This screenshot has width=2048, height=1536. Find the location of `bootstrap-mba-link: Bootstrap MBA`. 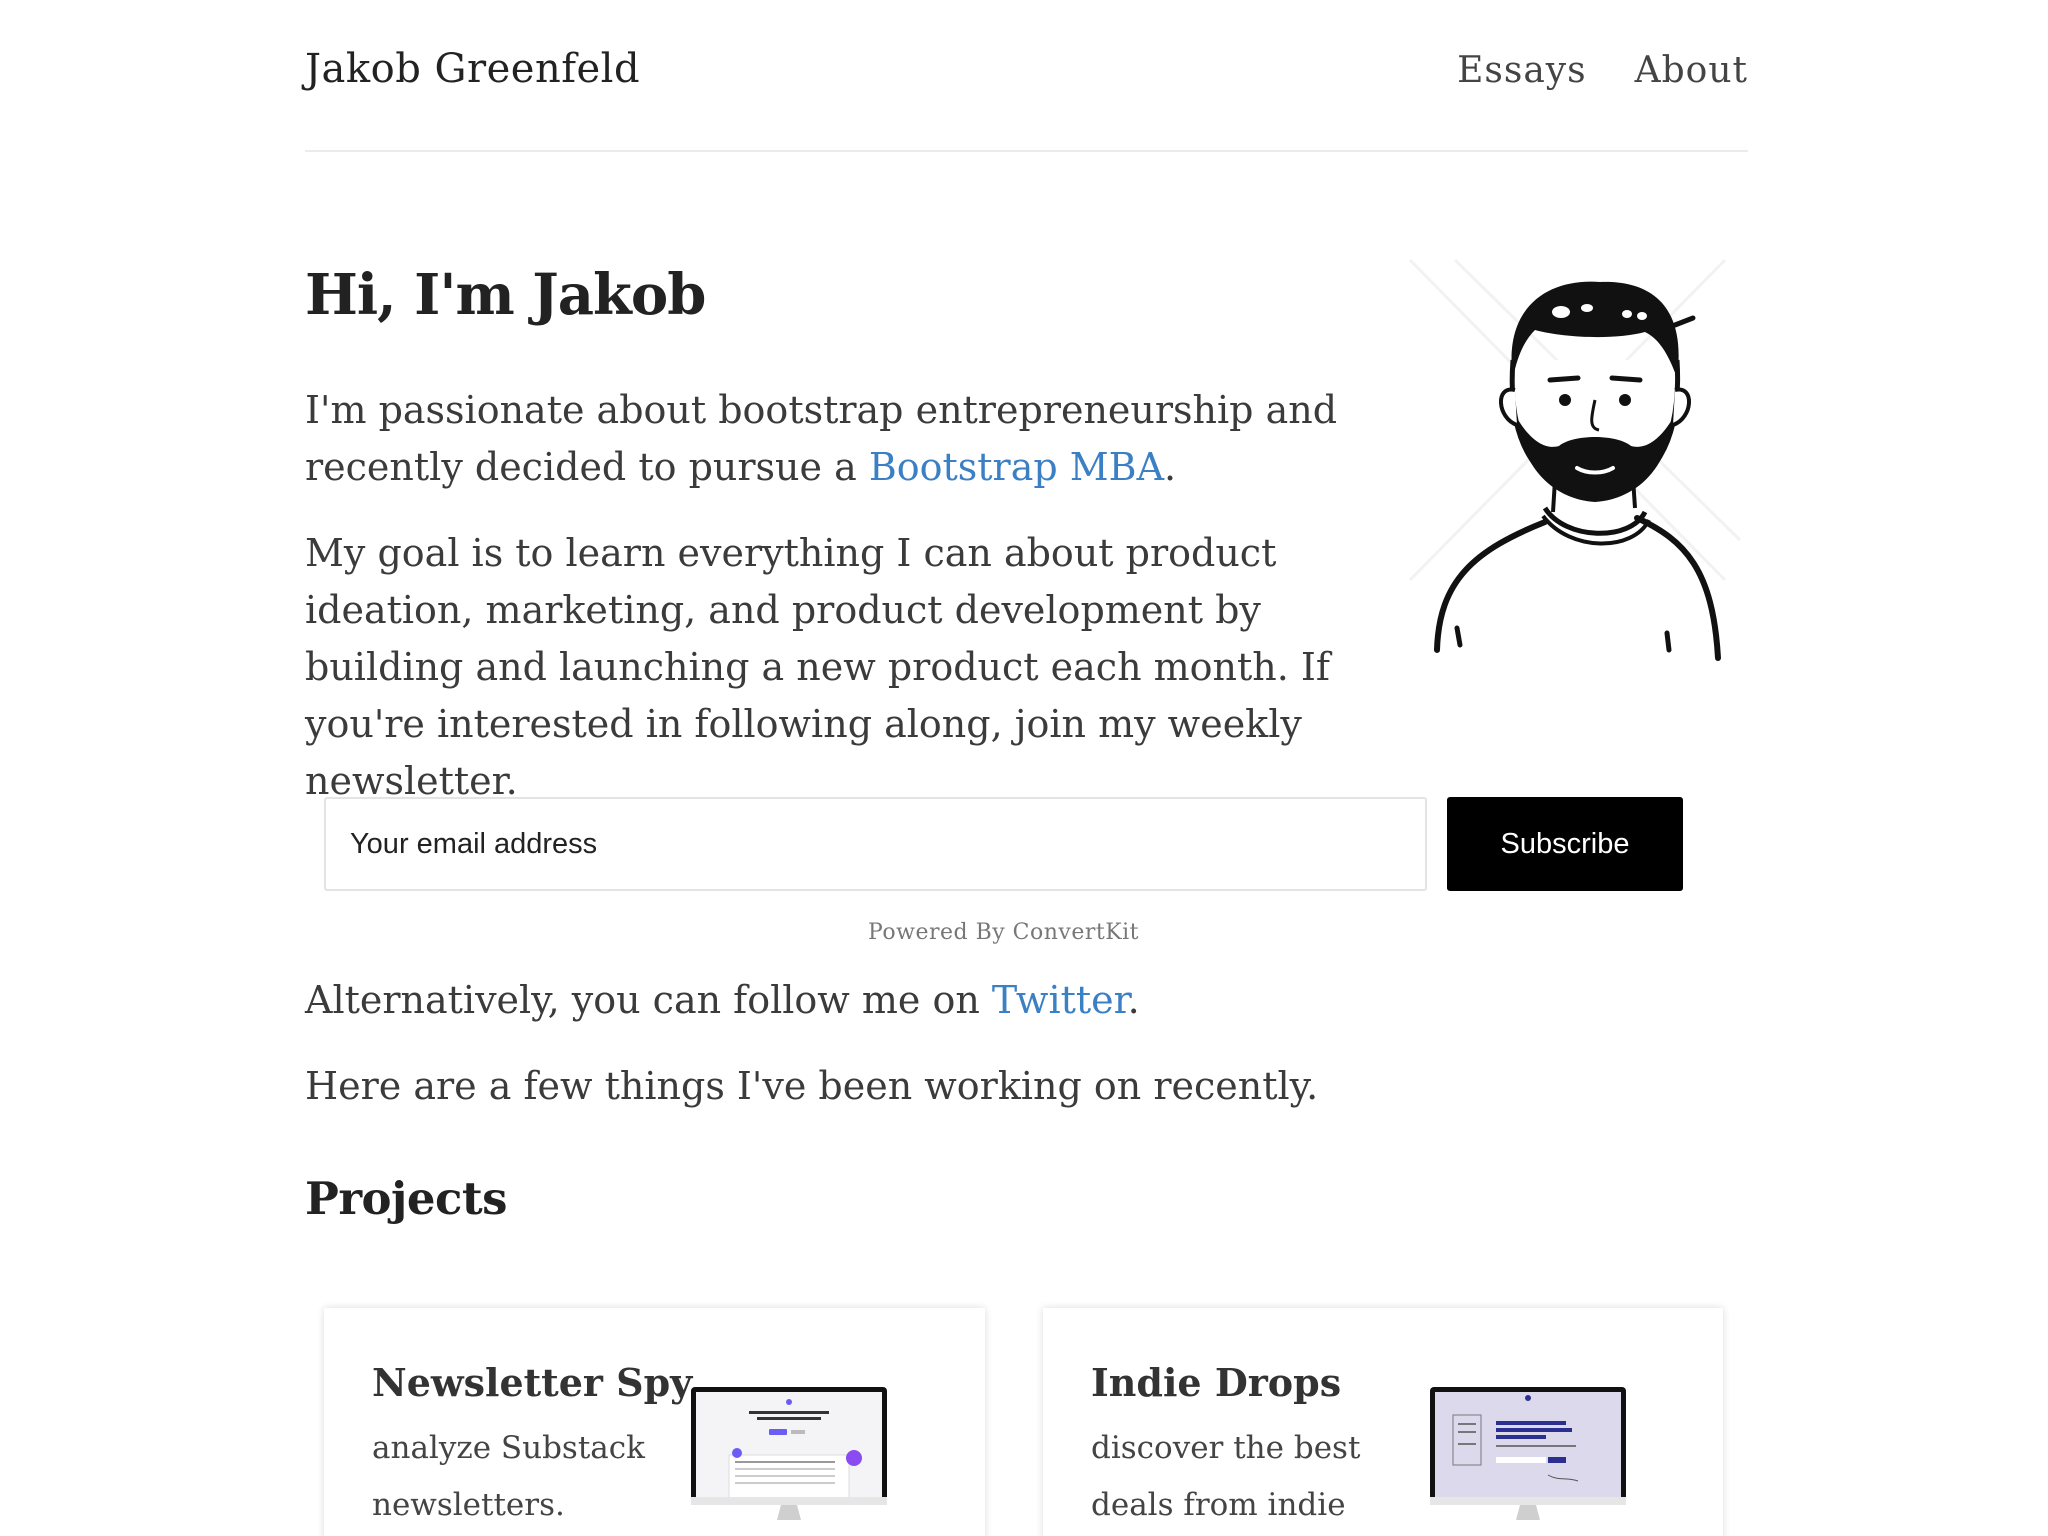

bootstrap-mba-link: Bootstrap MBA is located at coordinates (1016, 467).